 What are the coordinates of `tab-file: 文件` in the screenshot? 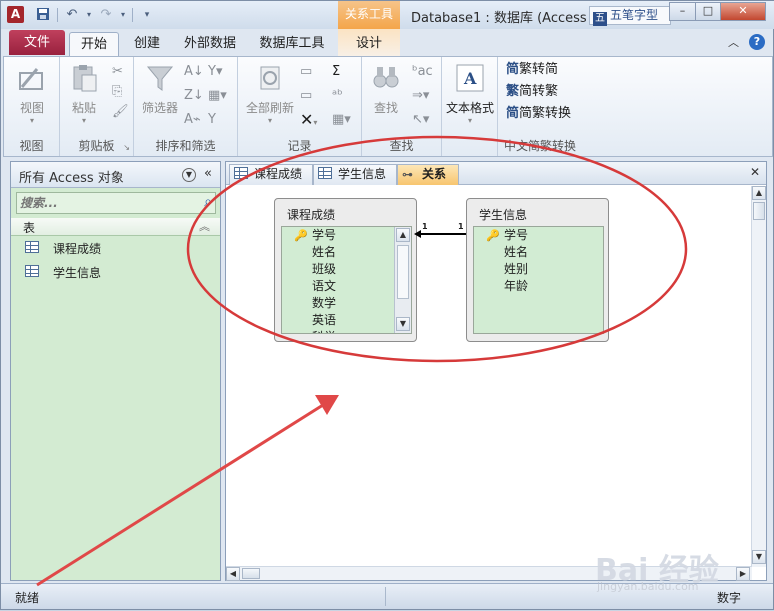 It's located at (37, 42).